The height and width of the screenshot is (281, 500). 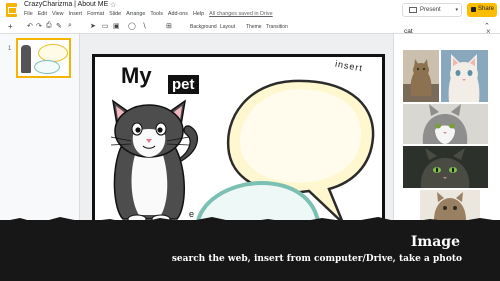 I want to click on slides-logo-icon, so click(x=11, y=10).